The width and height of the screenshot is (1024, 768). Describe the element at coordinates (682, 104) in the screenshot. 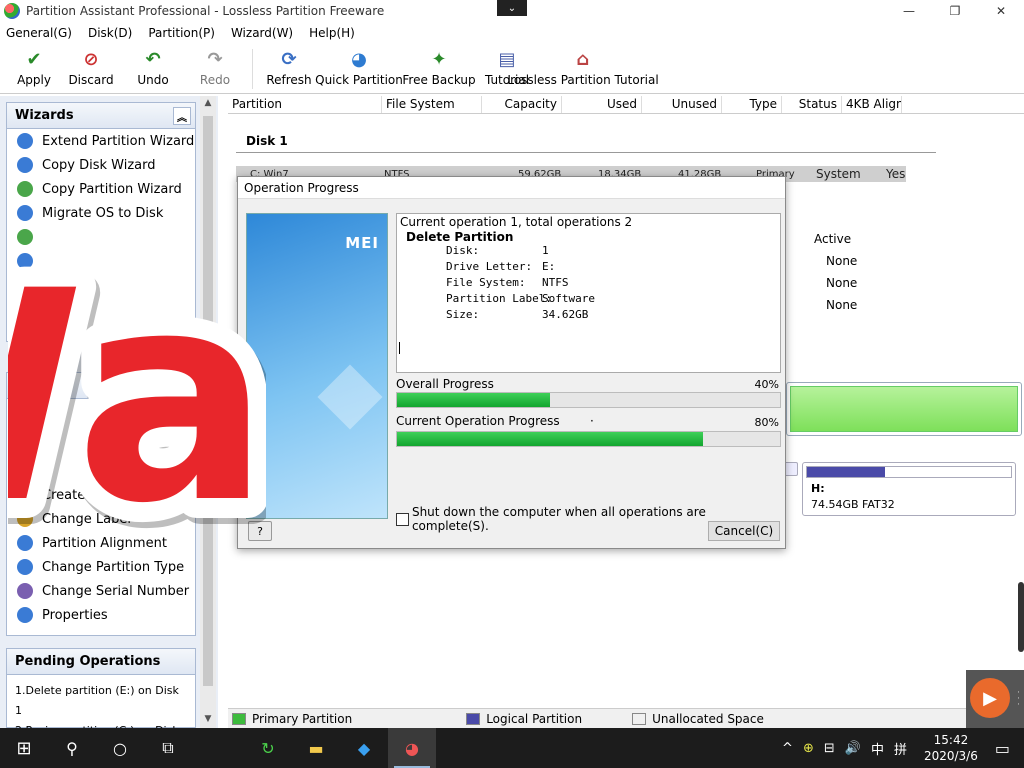

I see `col-unused: Unused` at that location.